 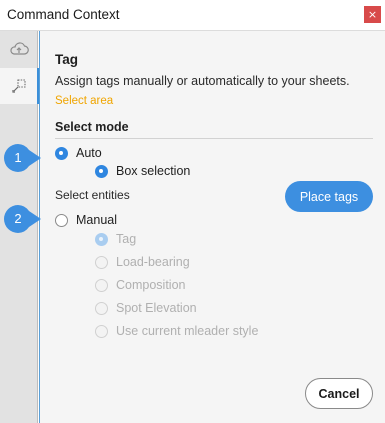 I want to click on callout-number: 1, so click(x=18, y=157).